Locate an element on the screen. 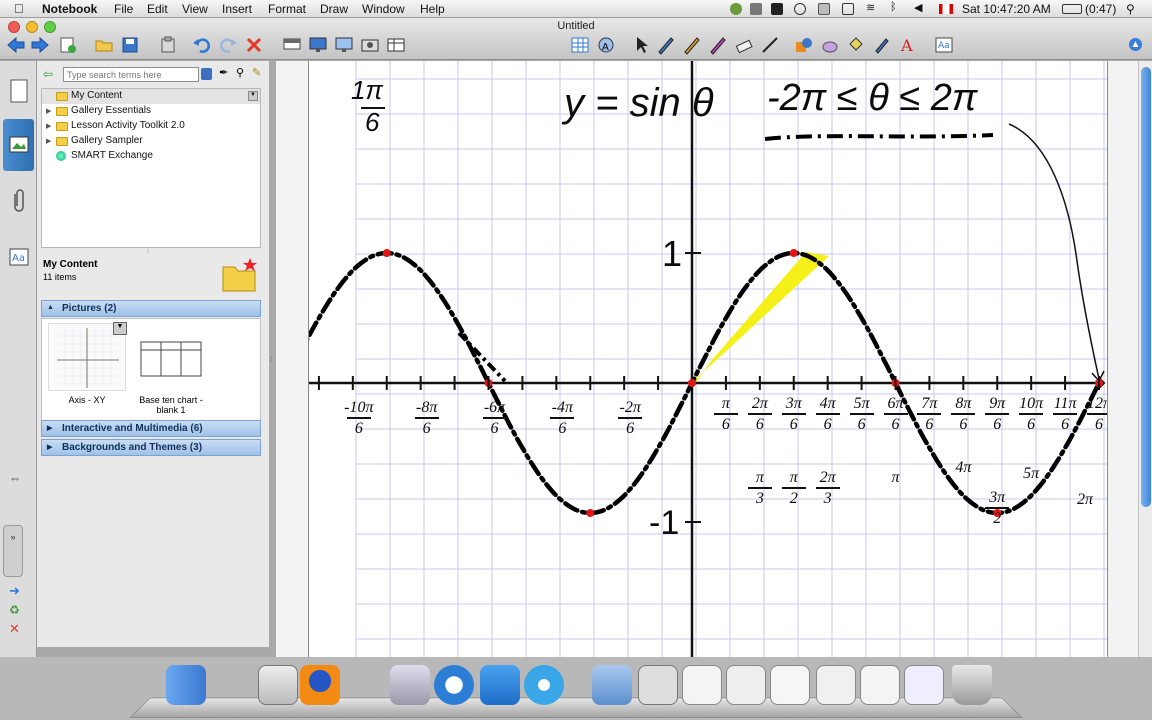 The width and height of the screenshot is (1152, 720). eraser-icon is located at coordinates (744, 45).